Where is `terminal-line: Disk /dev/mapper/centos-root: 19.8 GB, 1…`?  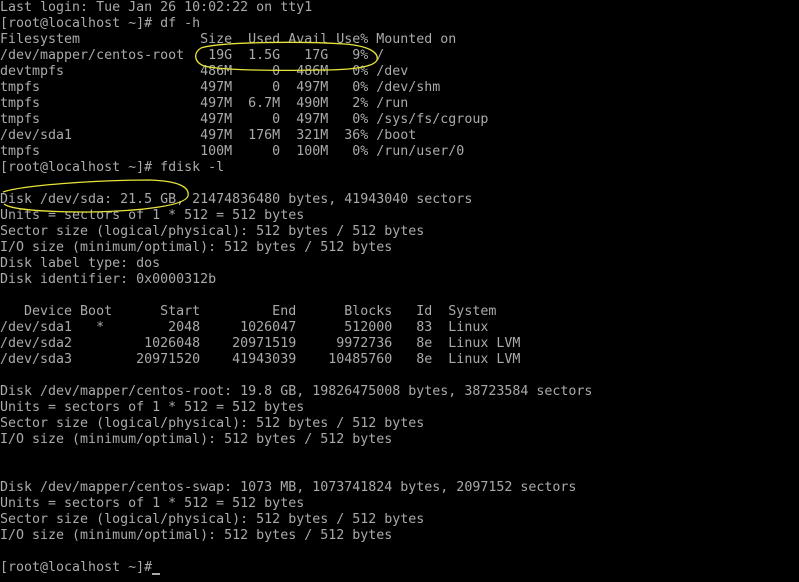 terminal-line: Disk /dev/mapper/centos-root: 19.8 GB, 1… is located at coordinates (296, 391).